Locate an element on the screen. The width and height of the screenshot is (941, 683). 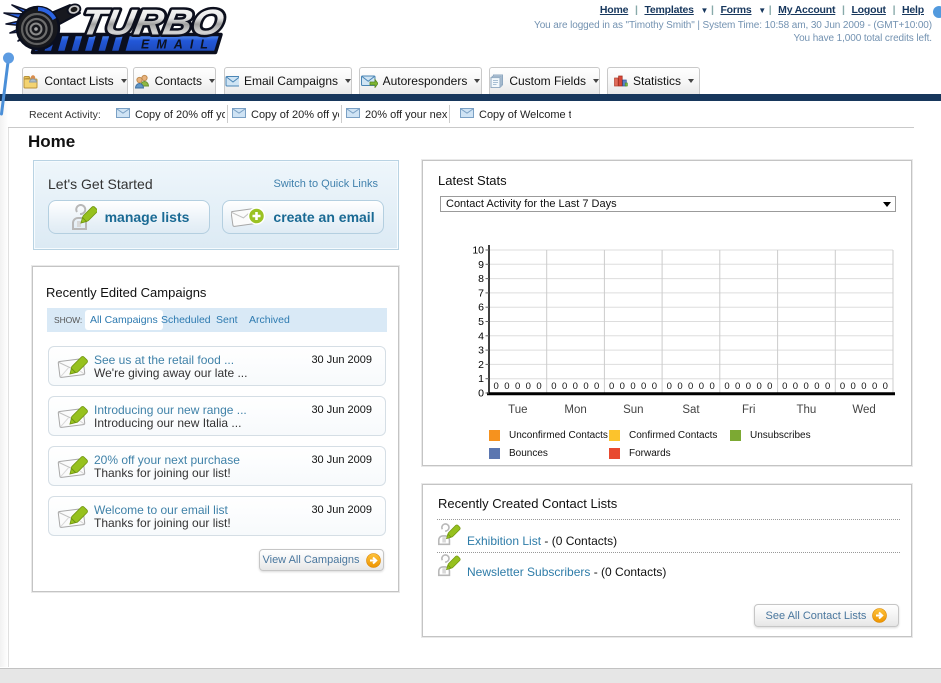
svg-text: 1 is located at coordinates (481, 379).